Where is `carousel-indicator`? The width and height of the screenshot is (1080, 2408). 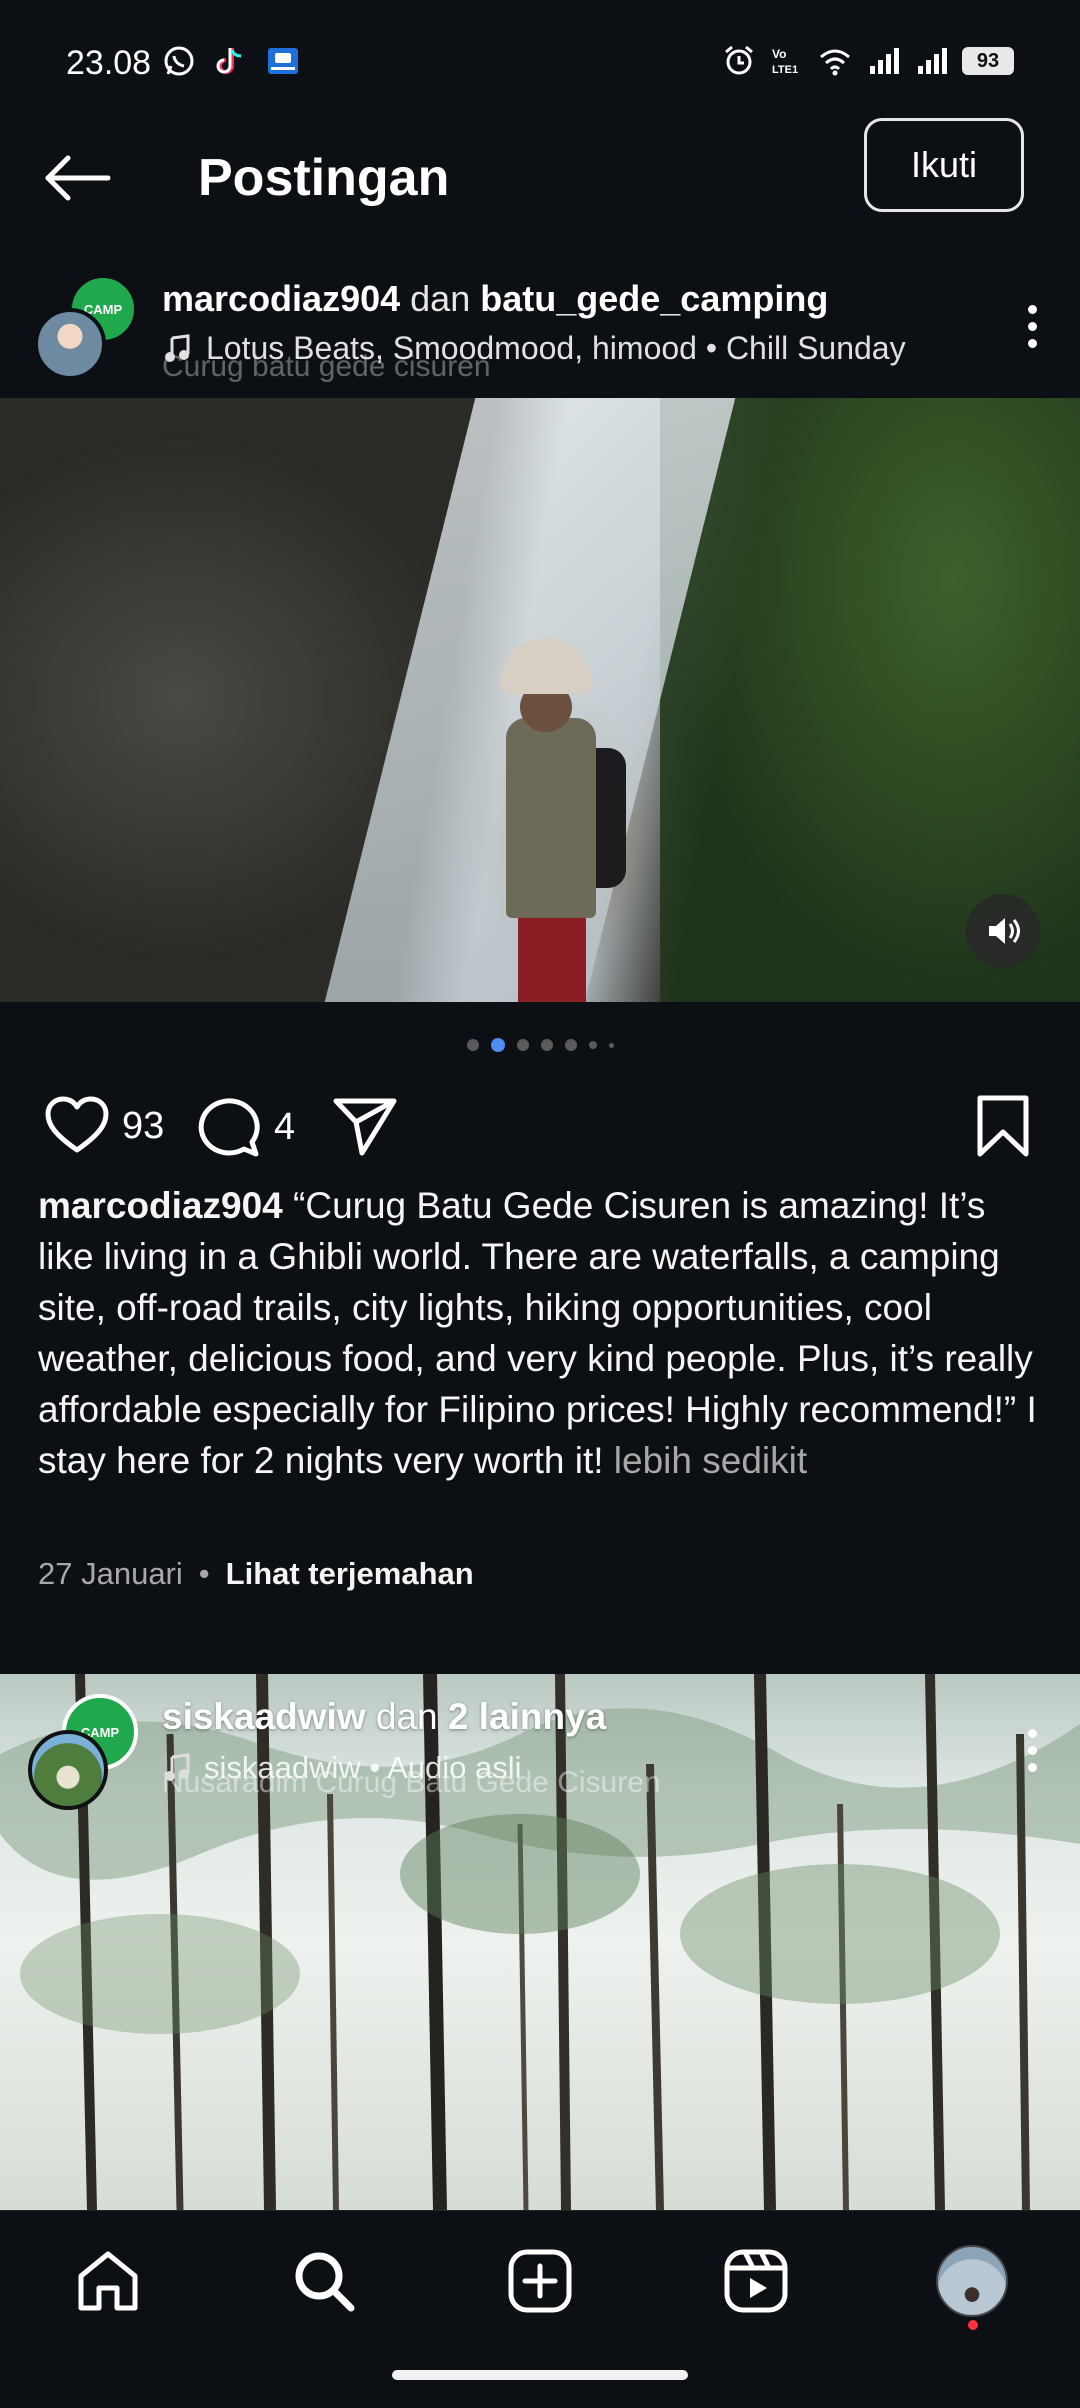
carousel-indicator is located at coordinates (540, 1045).